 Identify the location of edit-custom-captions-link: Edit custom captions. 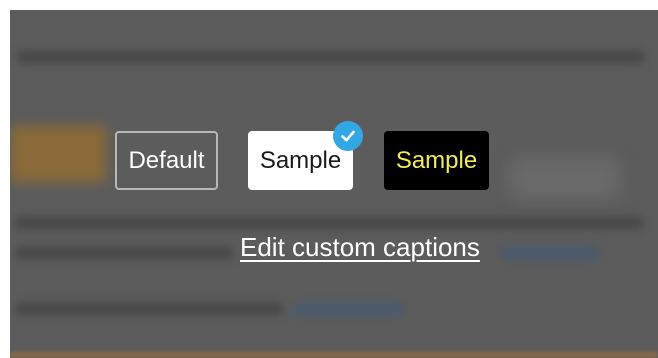
(369, 247).